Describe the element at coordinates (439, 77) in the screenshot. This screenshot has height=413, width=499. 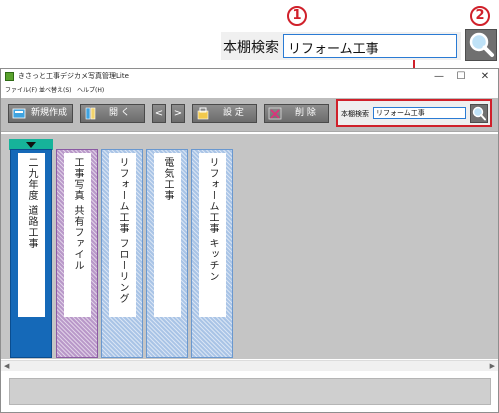
I see `minimize-button: —` at that location.